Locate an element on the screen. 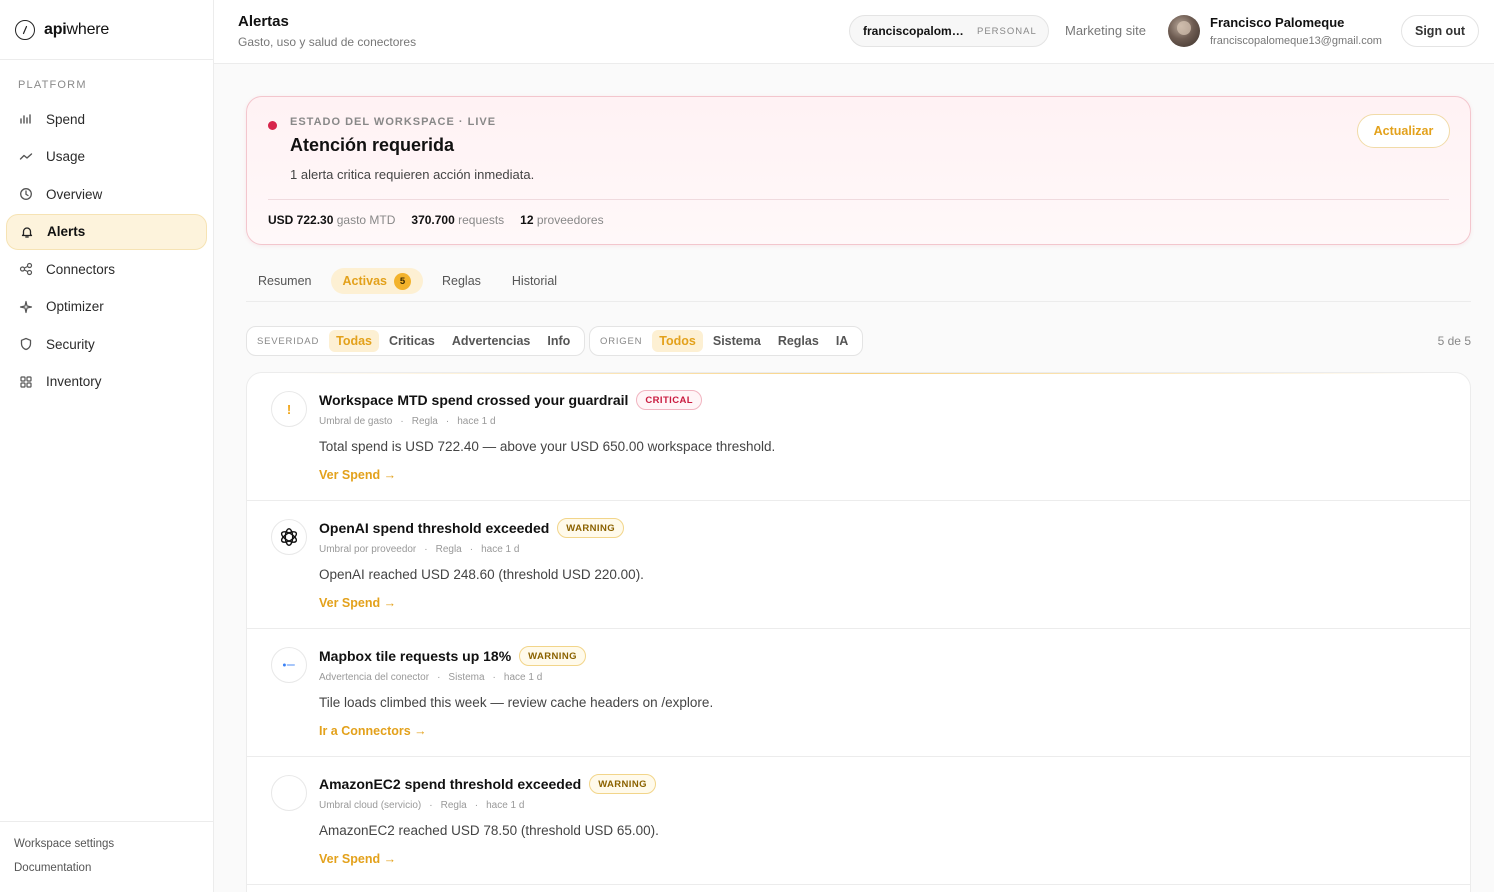  sidebar-item-usage: Usage is located at coordinates (106, 157).